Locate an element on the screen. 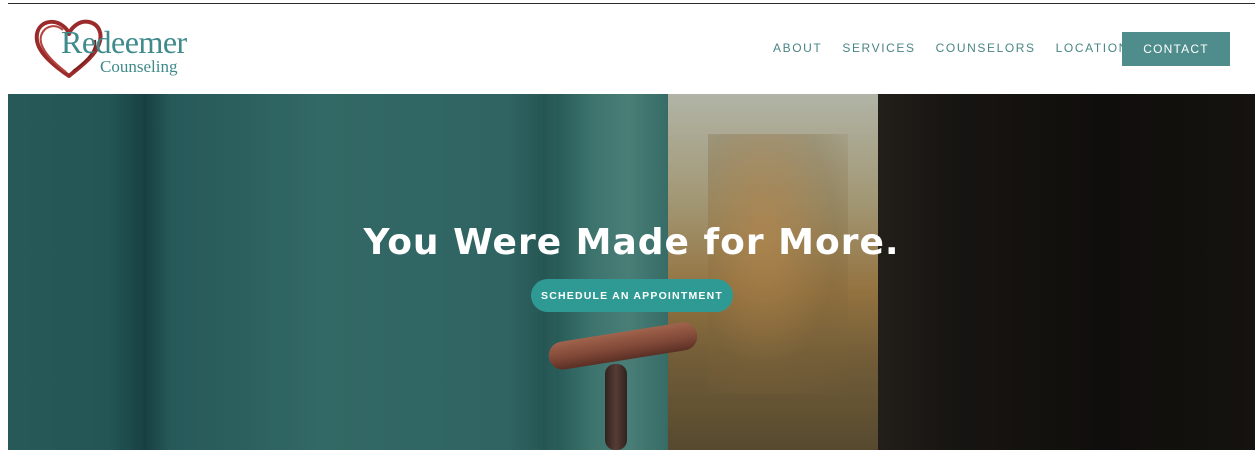  schedule-appointment-button: SCHEDULE AN APPOINTMENT is located at coordinates (632, 295).